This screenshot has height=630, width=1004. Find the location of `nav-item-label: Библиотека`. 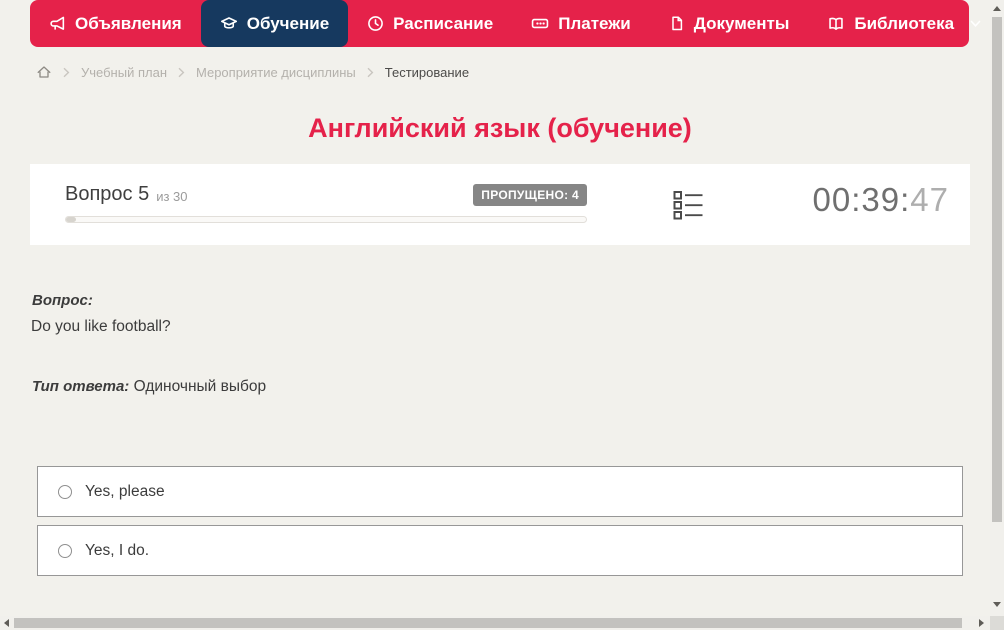

nav-item-label: Библиотека is located at coordinates (904, 23).